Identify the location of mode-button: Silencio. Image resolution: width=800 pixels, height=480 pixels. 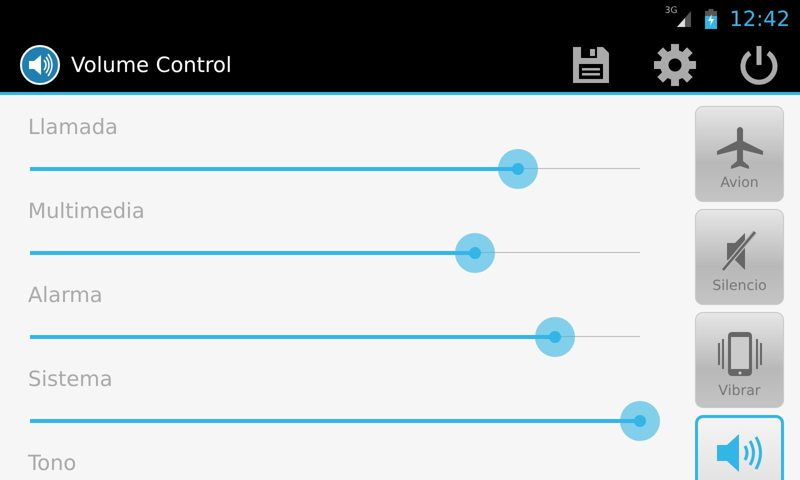
(739, 257).